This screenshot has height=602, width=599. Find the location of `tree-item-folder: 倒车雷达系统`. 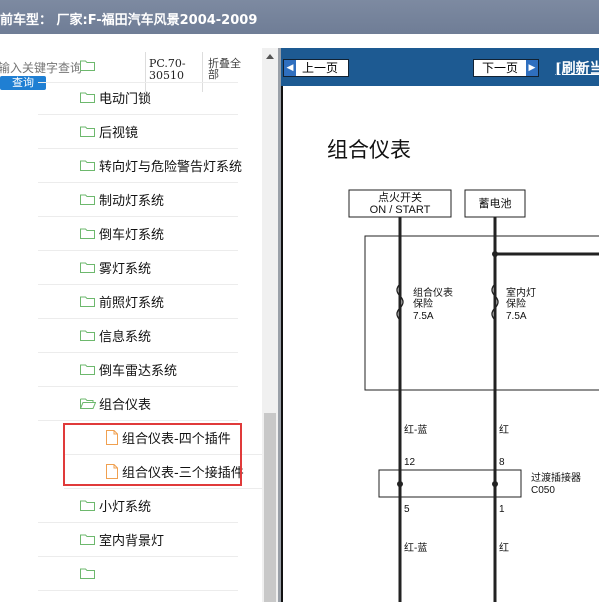

tree-item-folder: 倒车雷达系统 is located at coordinates (128, 369).